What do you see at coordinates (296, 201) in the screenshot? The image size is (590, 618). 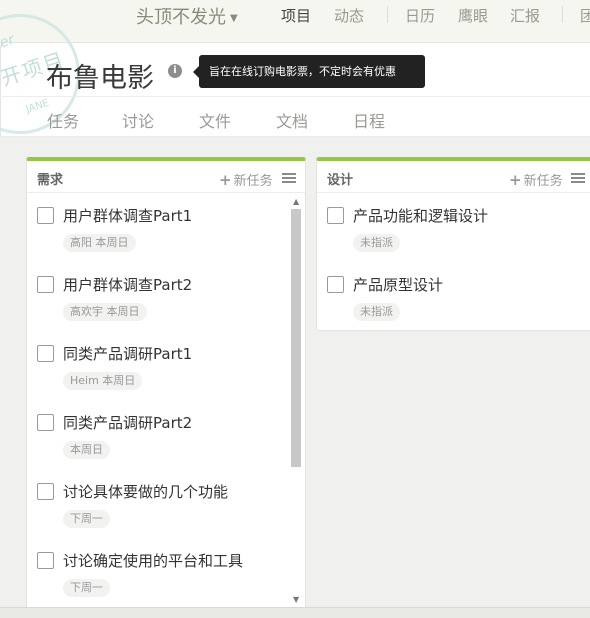 I see `scroll-up-icon: ▲` at bounding box center [296, 201].